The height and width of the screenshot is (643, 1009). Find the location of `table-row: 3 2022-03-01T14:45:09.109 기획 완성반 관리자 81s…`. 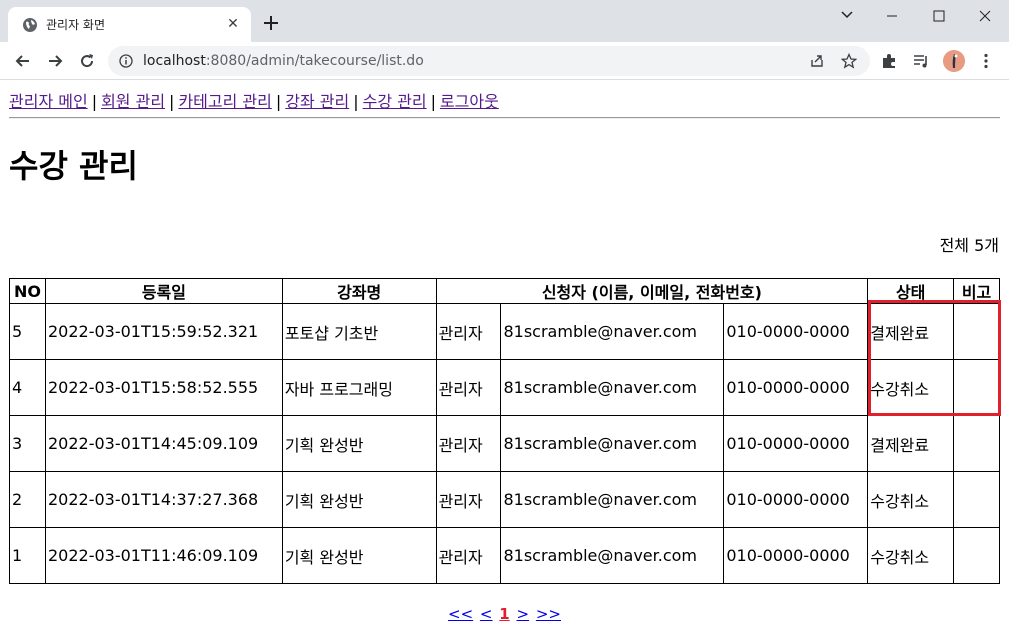

table-row: 3 2022-03-01T14:45:09.109 기획 완성반 관리자 81s… is located at coordinates (504, 443).